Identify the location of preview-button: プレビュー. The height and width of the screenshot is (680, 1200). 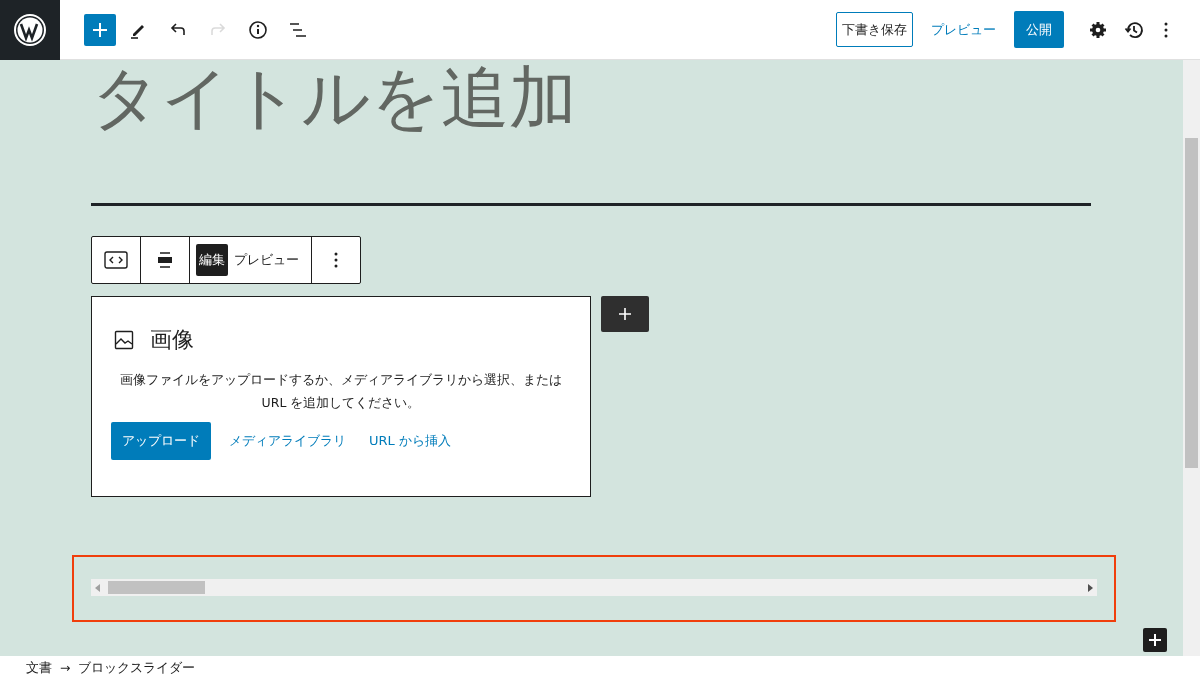
(963, 29).